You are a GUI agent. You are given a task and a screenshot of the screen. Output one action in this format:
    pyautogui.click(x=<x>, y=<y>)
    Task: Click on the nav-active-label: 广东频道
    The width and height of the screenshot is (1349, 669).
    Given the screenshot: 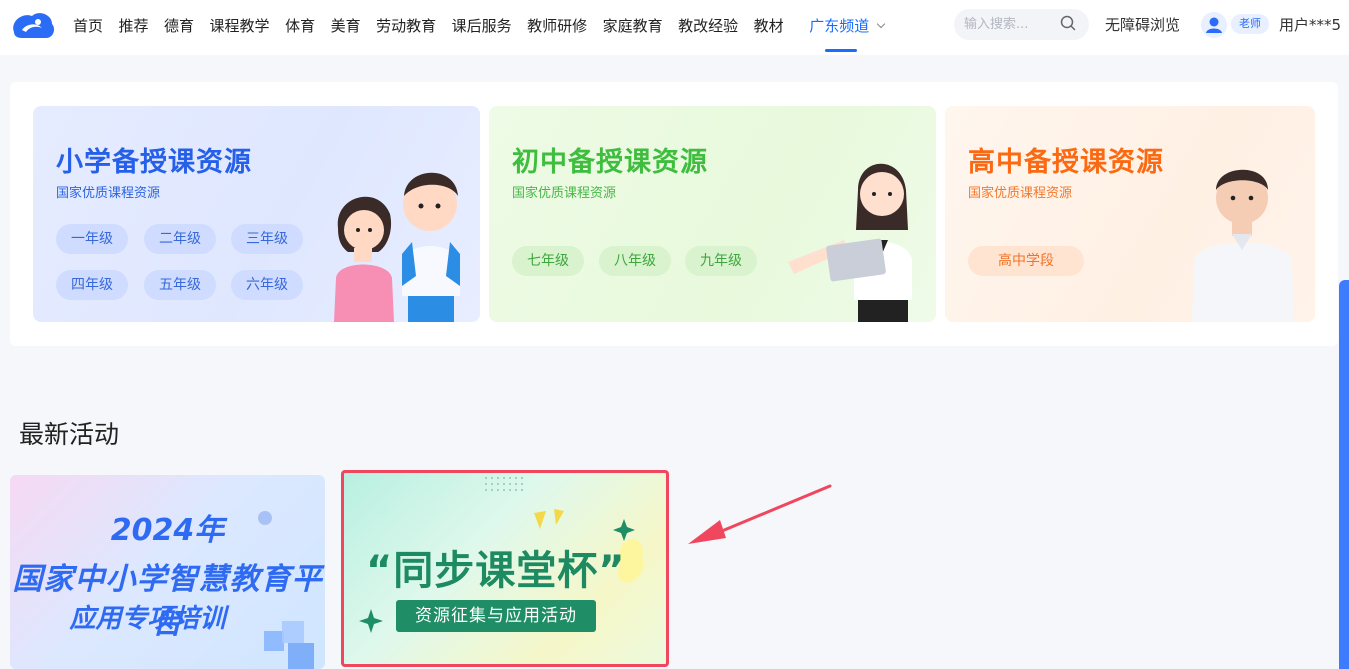 What is the action you would take?
    pyautogui.click(x=839, y=26)
    